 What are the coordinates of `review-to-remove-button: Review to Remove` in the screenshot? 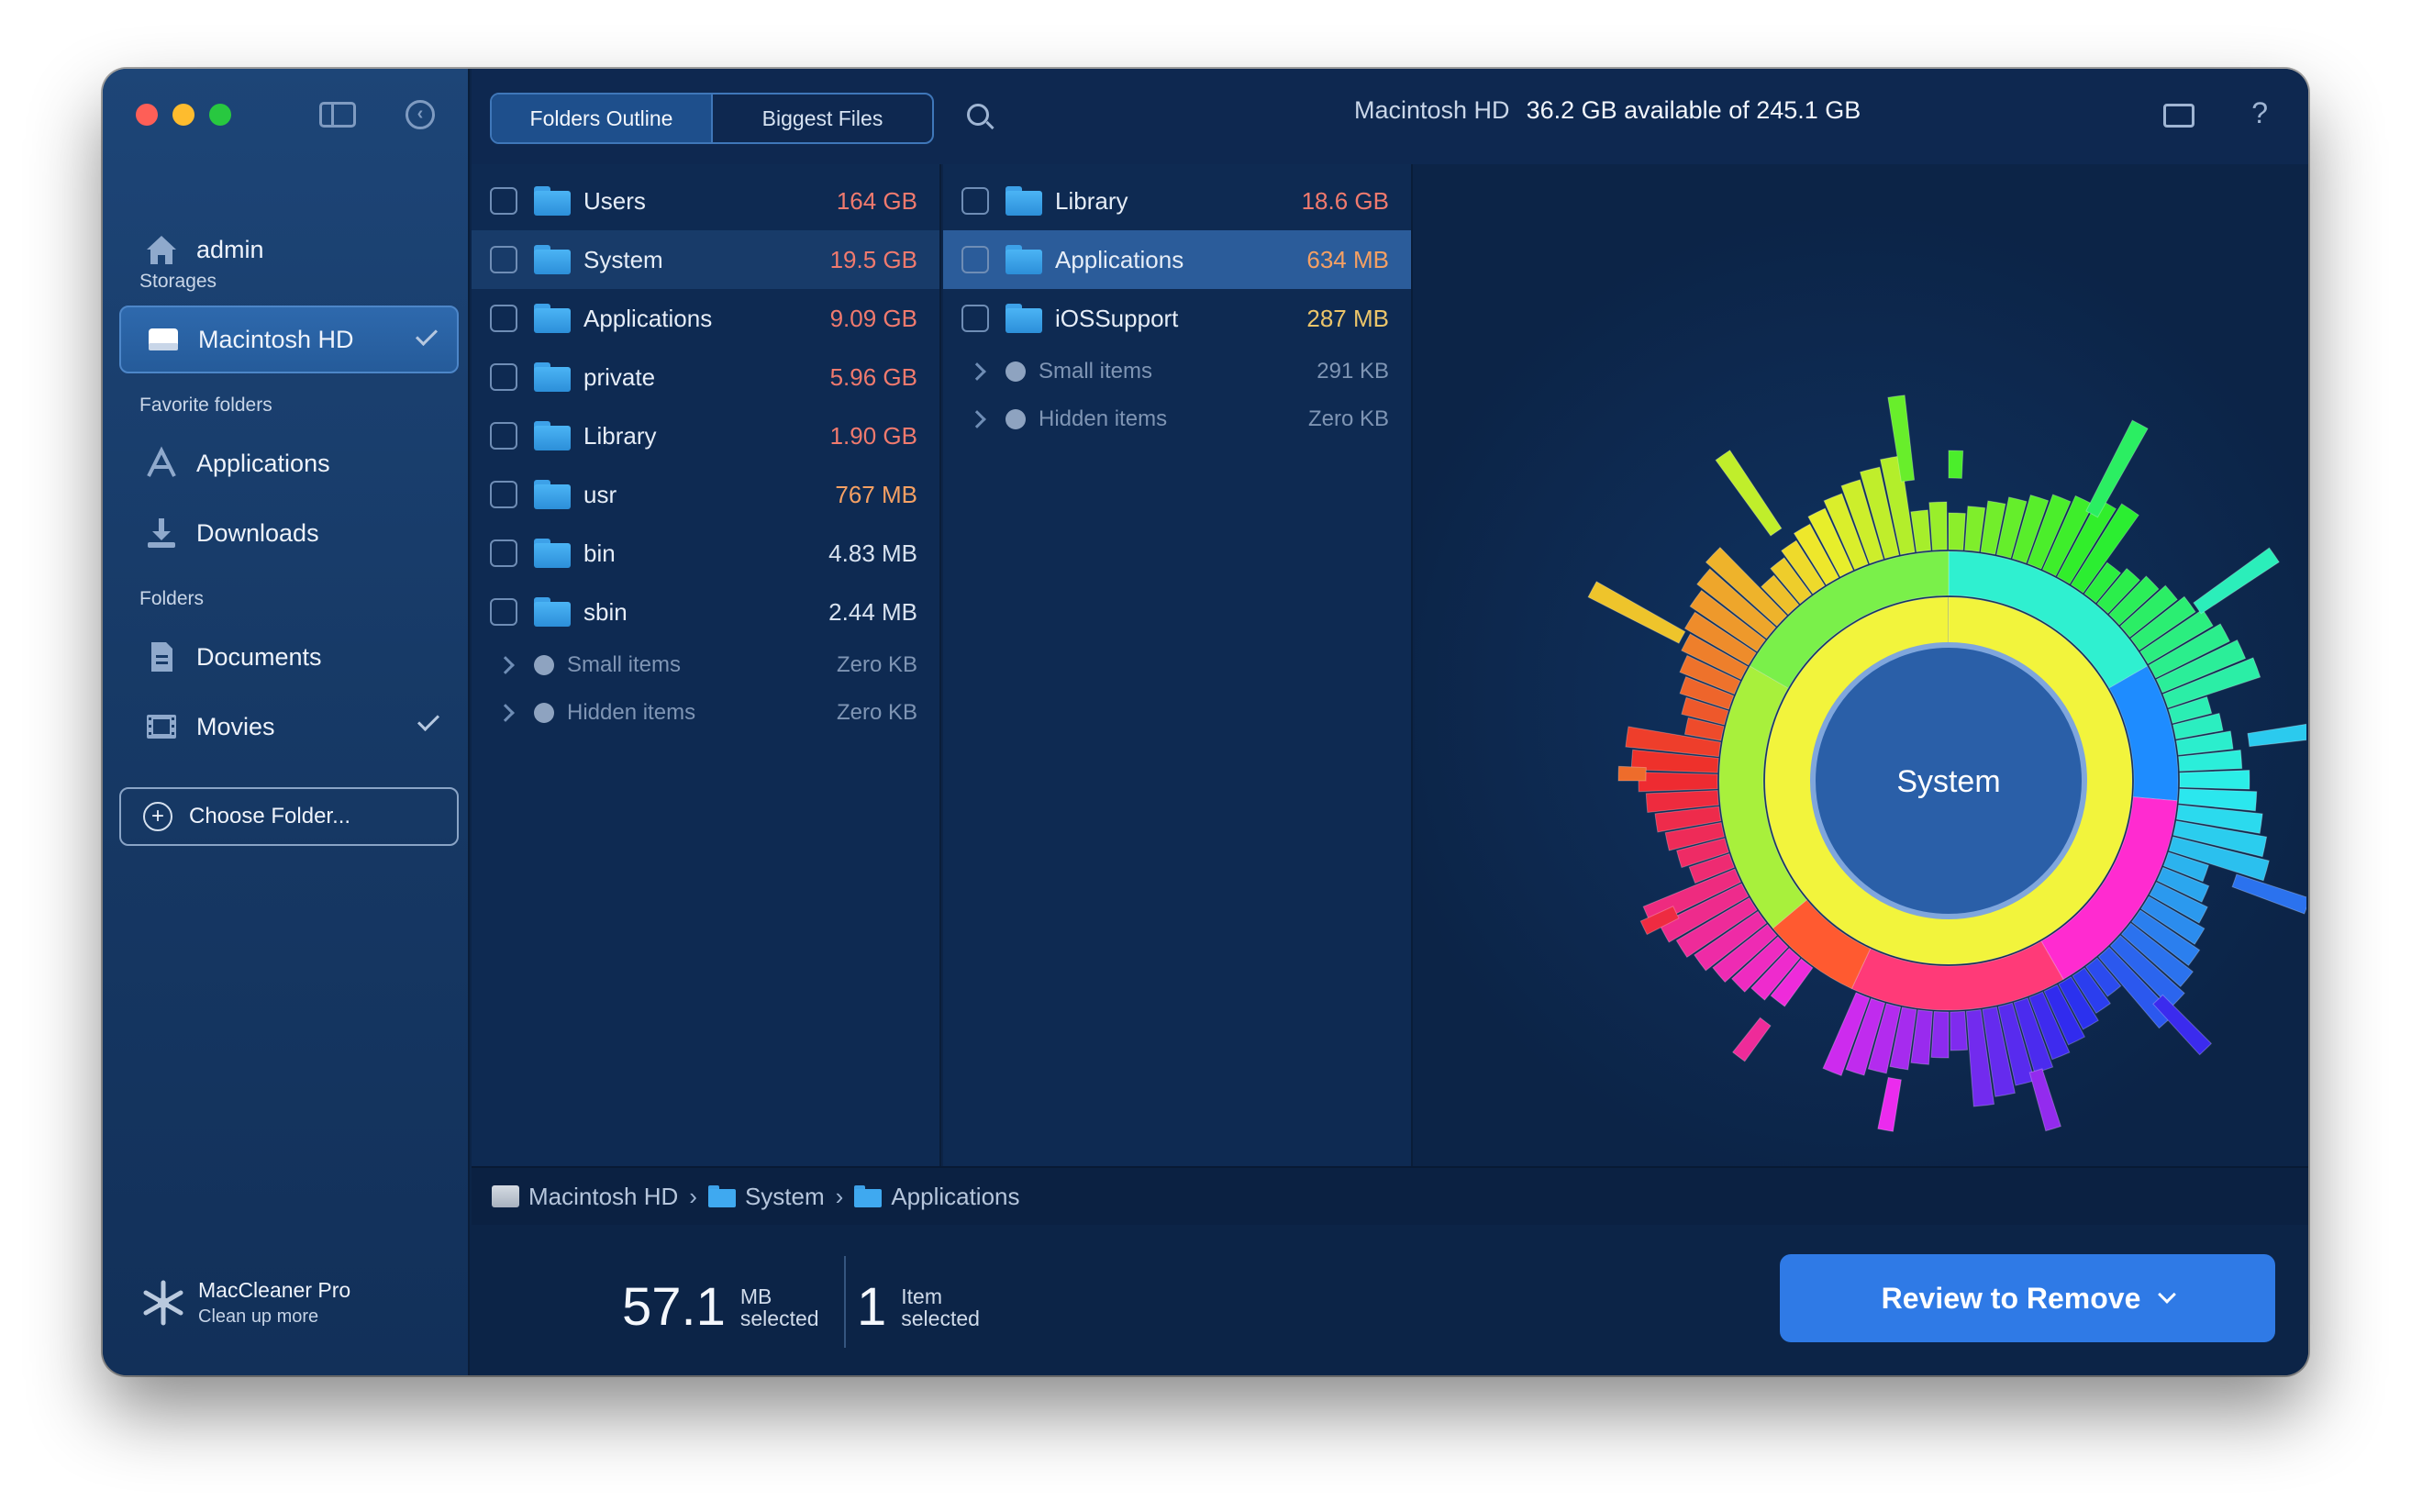 It's located at (2028, 1298).